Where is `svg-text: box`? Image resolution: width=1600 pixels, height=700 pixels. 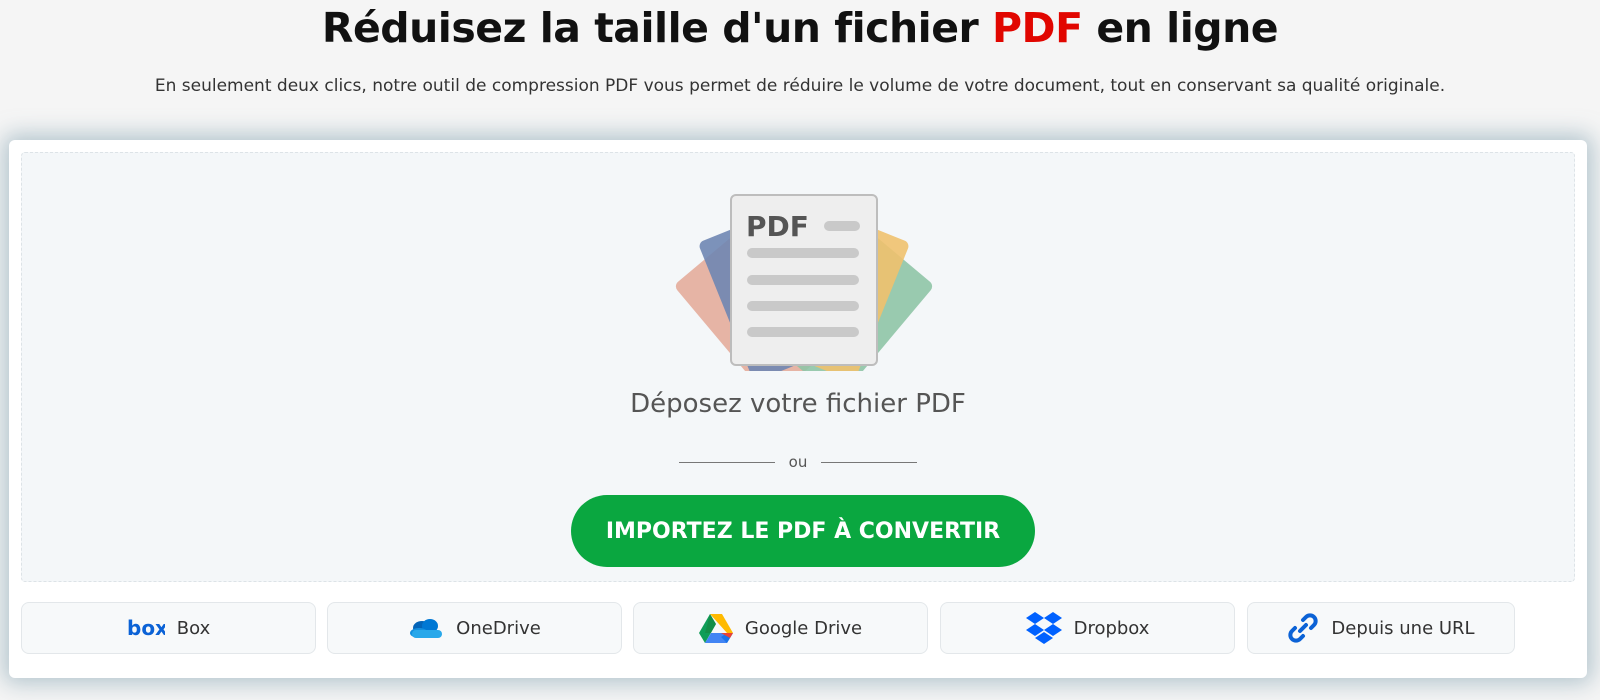 svg-text: box is located at coordinates (146, 628).